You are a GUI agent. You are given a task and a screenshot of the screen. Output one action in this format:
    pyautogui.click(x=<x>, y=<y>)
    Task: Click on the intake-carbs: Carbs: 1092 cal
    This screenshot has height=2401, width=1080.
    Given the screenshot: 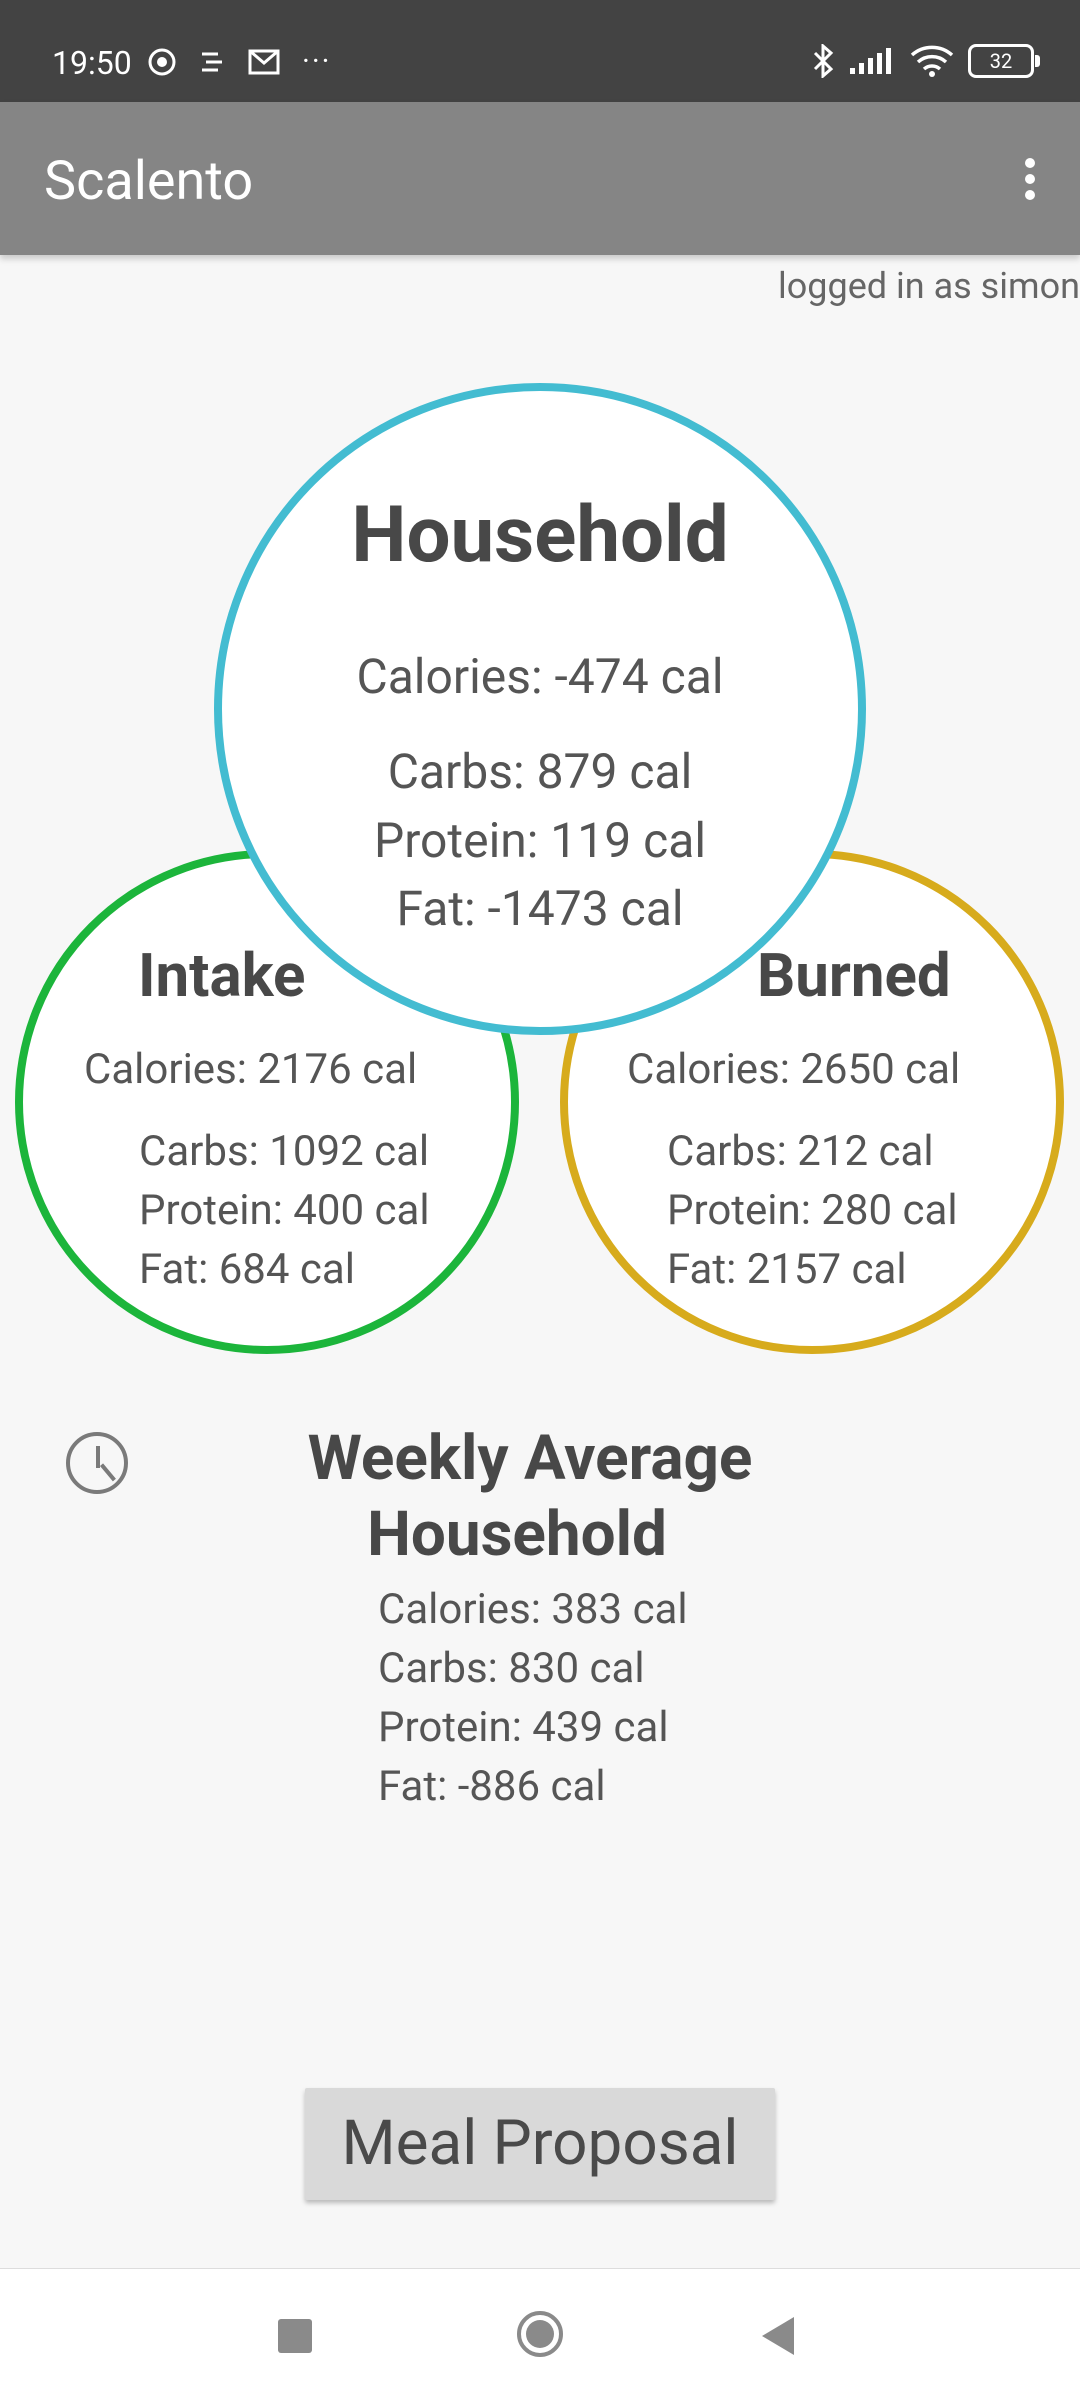 What is the action you would take?
    pyautogui.click(x=284, y=1151)
    